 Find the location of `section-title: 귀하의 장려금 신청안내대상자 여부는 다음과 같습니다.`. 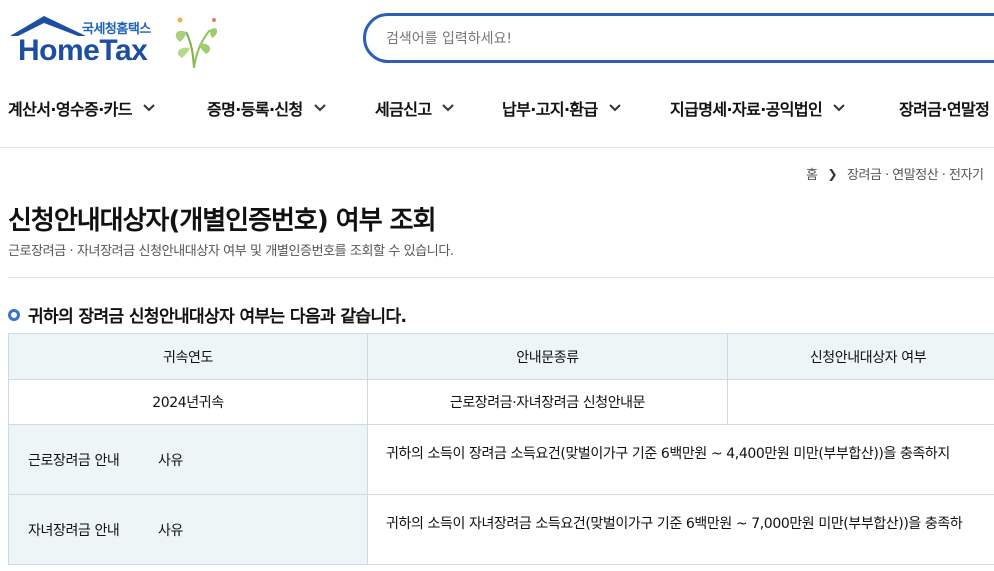

section-title: 귀하의 장려금 신청안내대상자 여부는 다음과 같습니다. is located at coordinates (207, 314).